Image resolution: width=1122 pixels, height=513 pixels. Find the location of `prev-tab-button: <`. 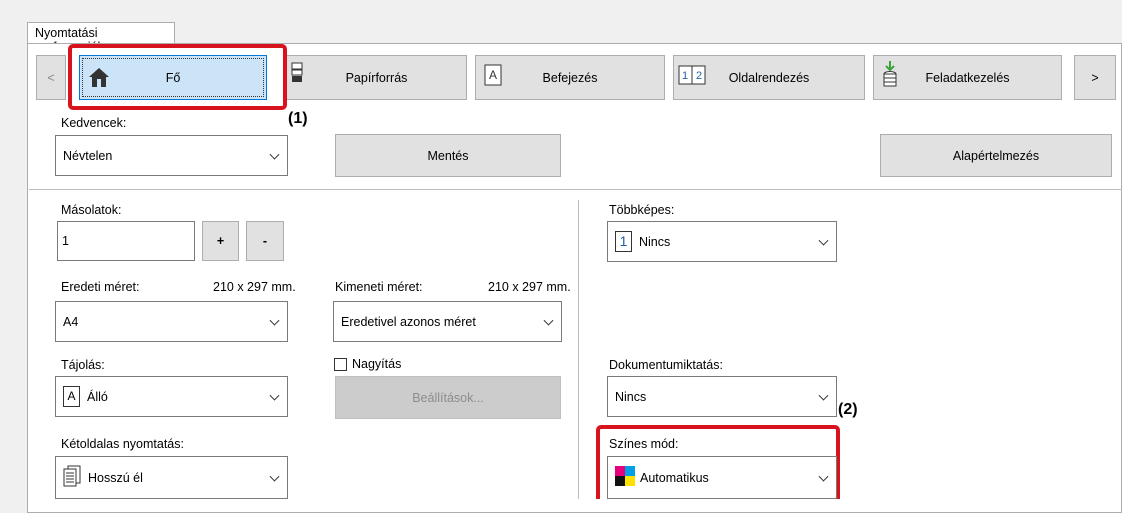

prev-tab-button: < is located at coordinates (51, 77).